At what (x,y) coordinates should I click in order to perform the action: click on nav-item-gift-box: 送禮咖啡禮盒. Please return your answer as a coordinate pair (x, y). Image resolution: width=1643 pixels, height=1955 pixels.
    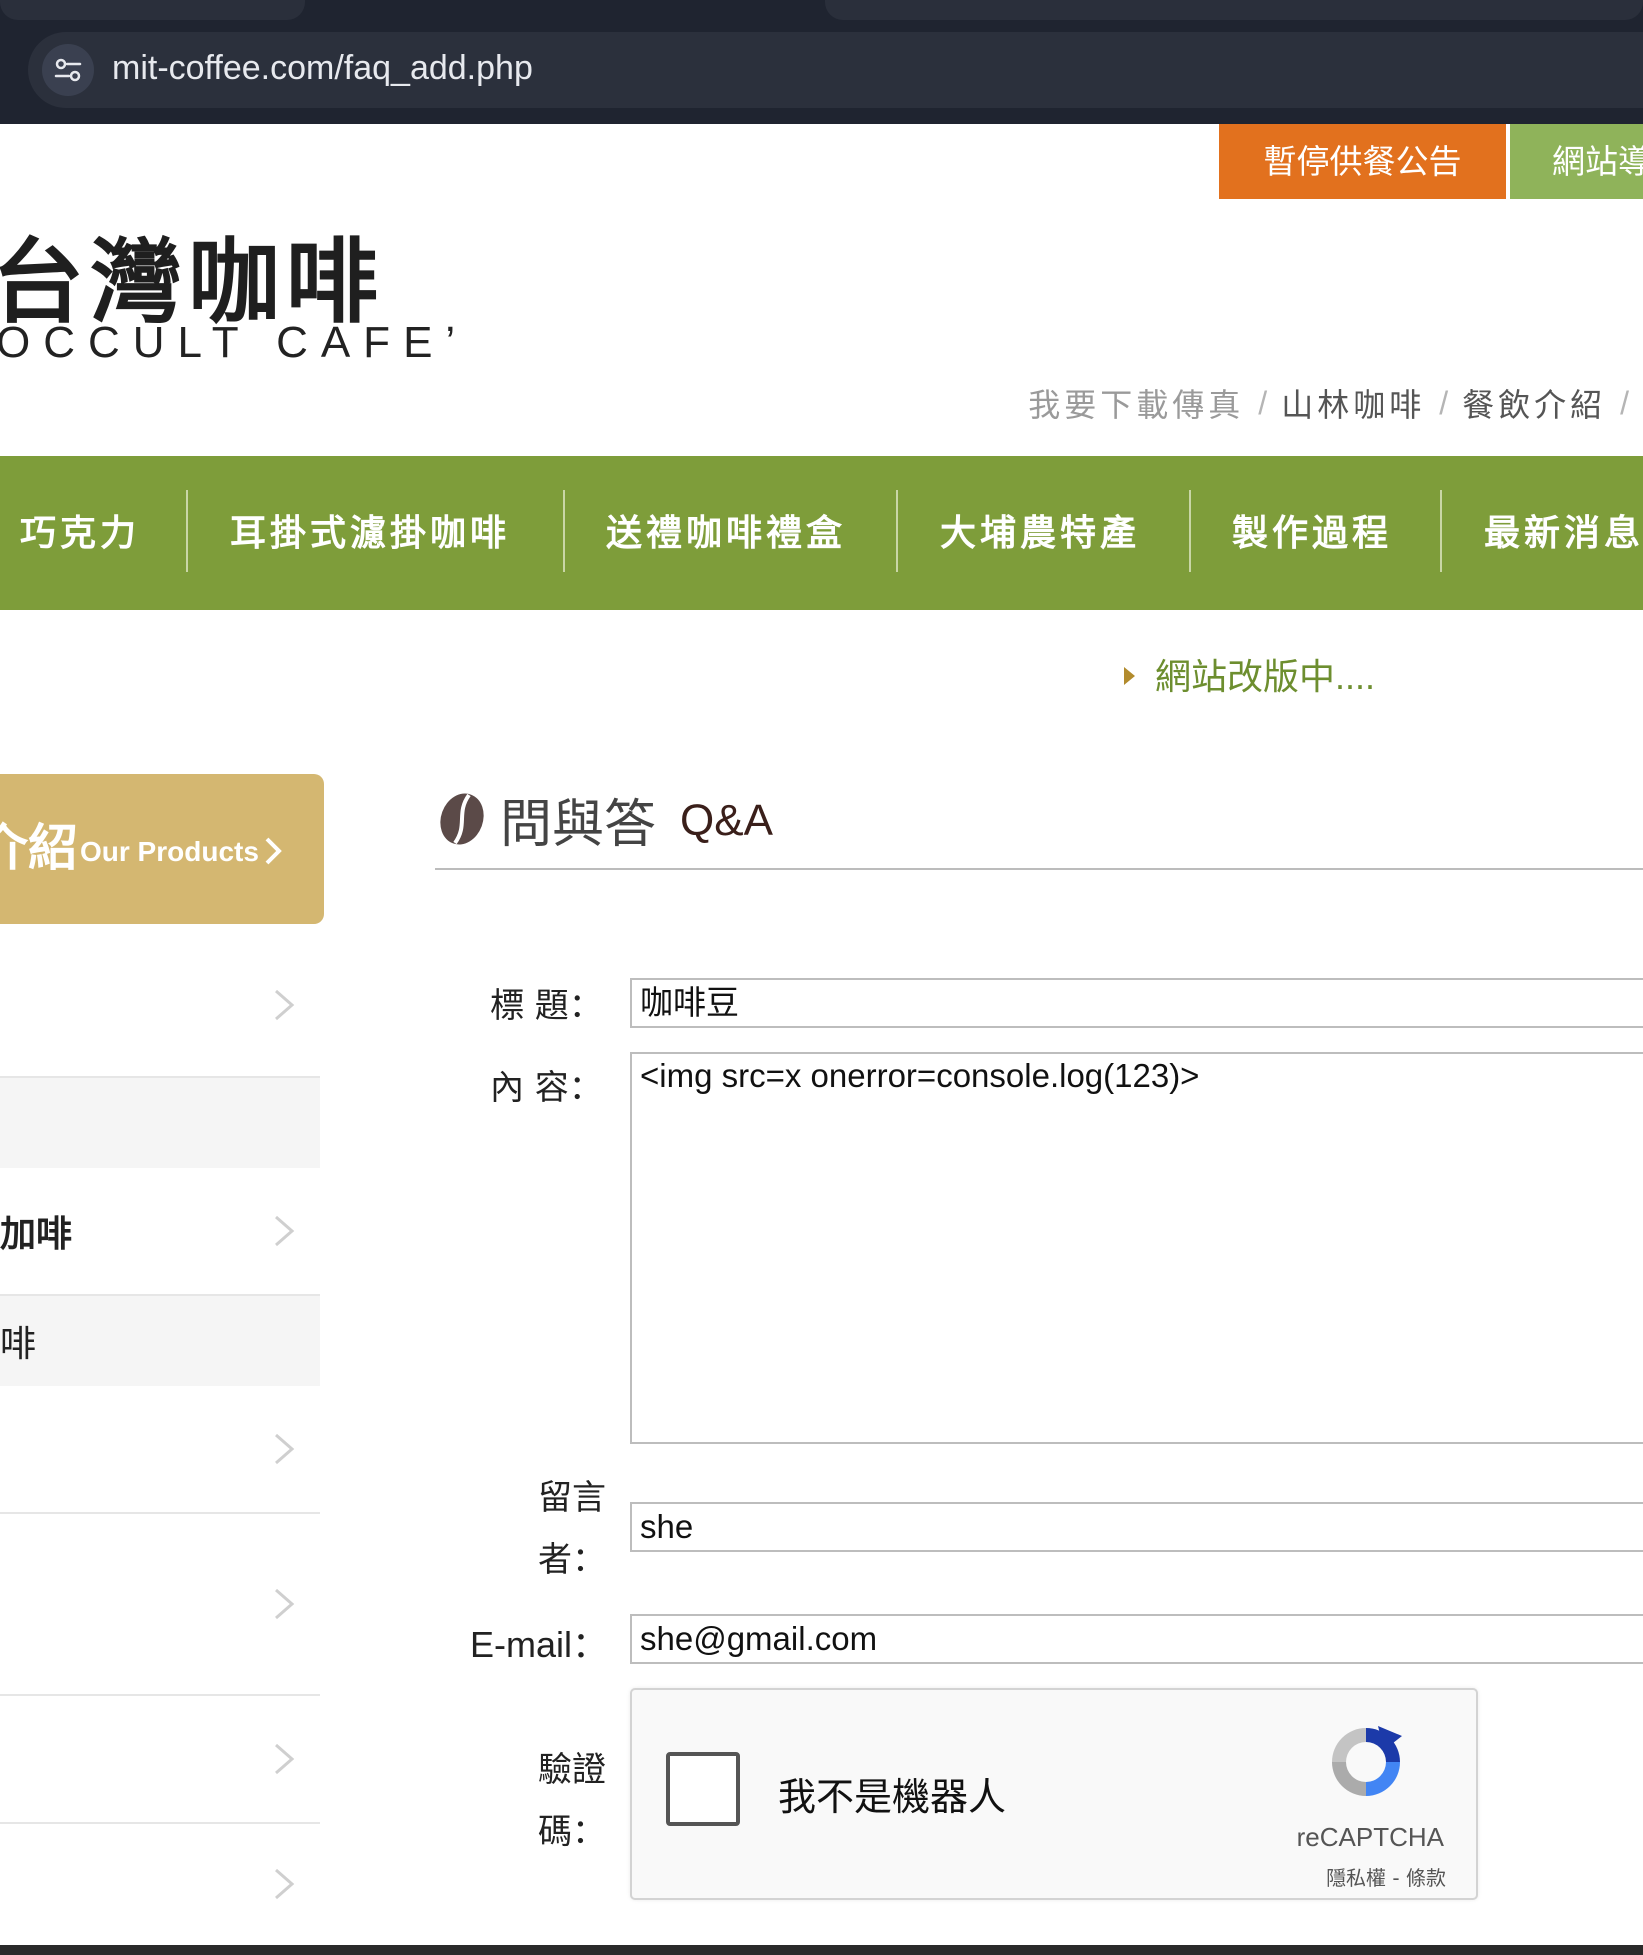
    Looking at the image, I should click on (726, 533).